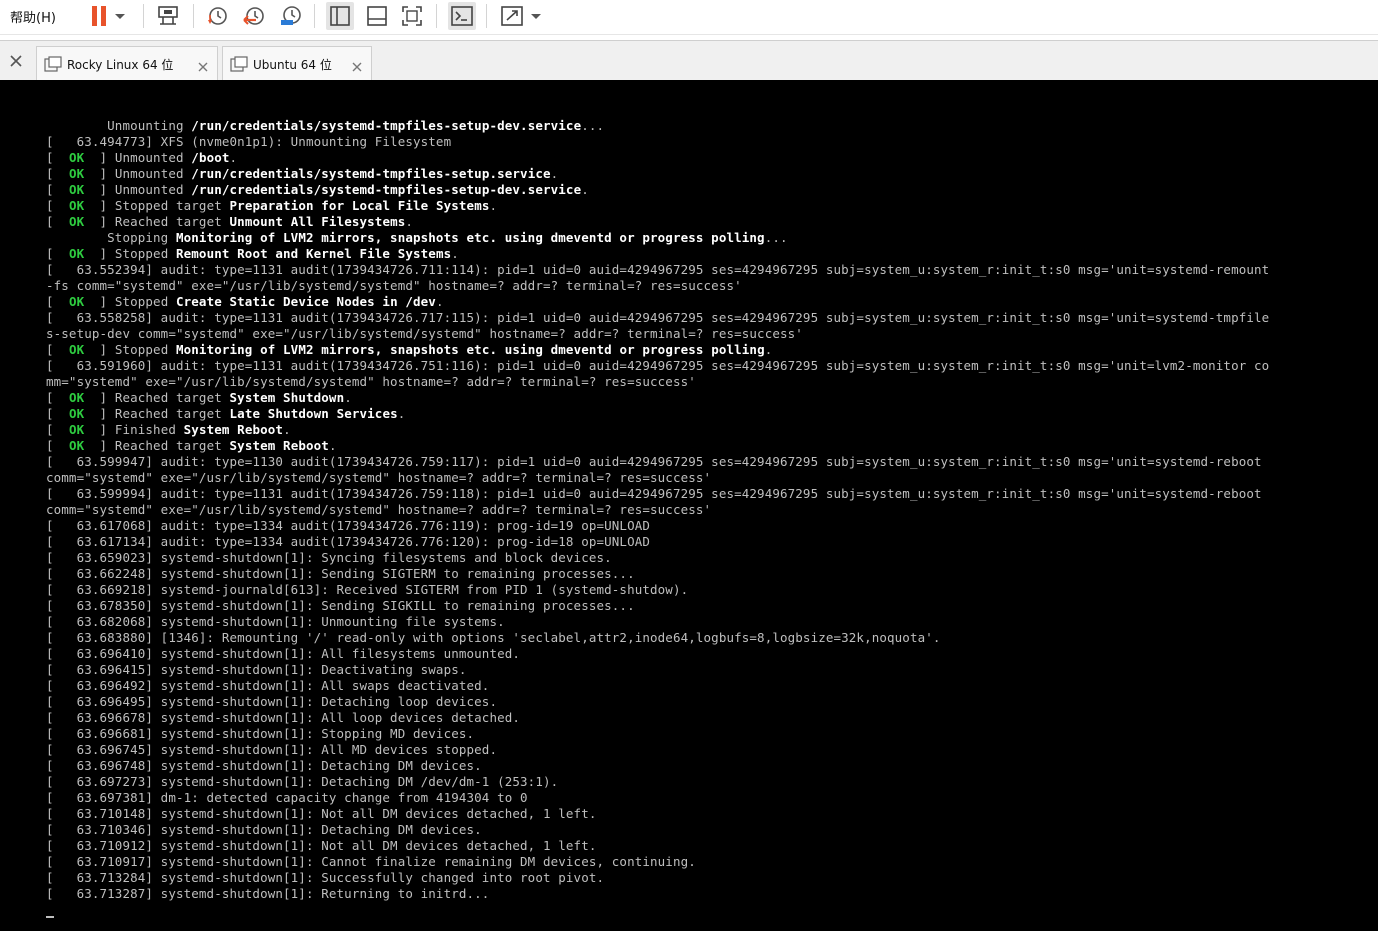 This screenshot has height=931, width=1378. What do you see at coordinates (377, 16) in the screenshot?
I see `hide-tabs-icon` at bounding box center [377, 16].